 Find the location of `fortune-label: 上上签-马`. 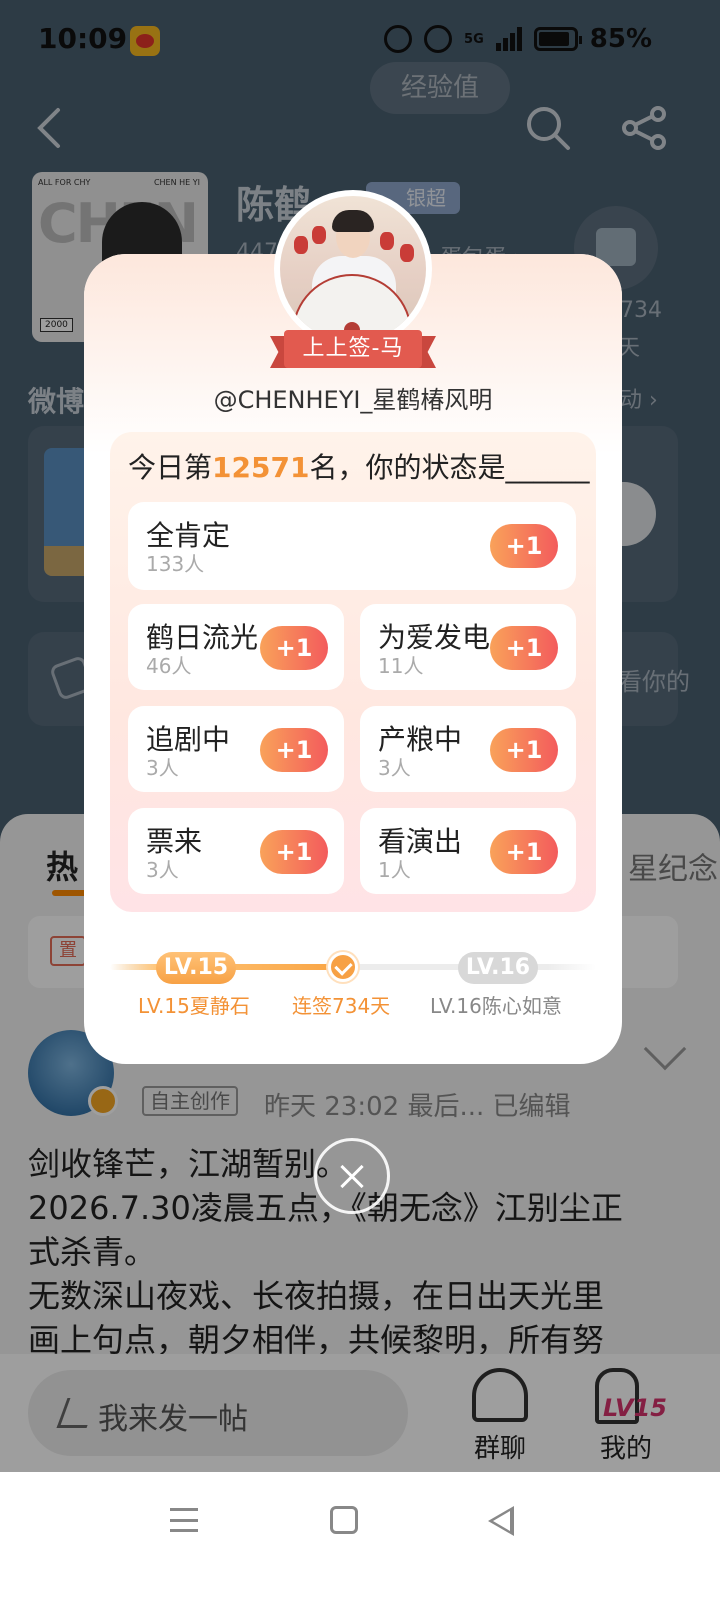

fortune-label: 上上签-马 is located at coordinates (353, 349).